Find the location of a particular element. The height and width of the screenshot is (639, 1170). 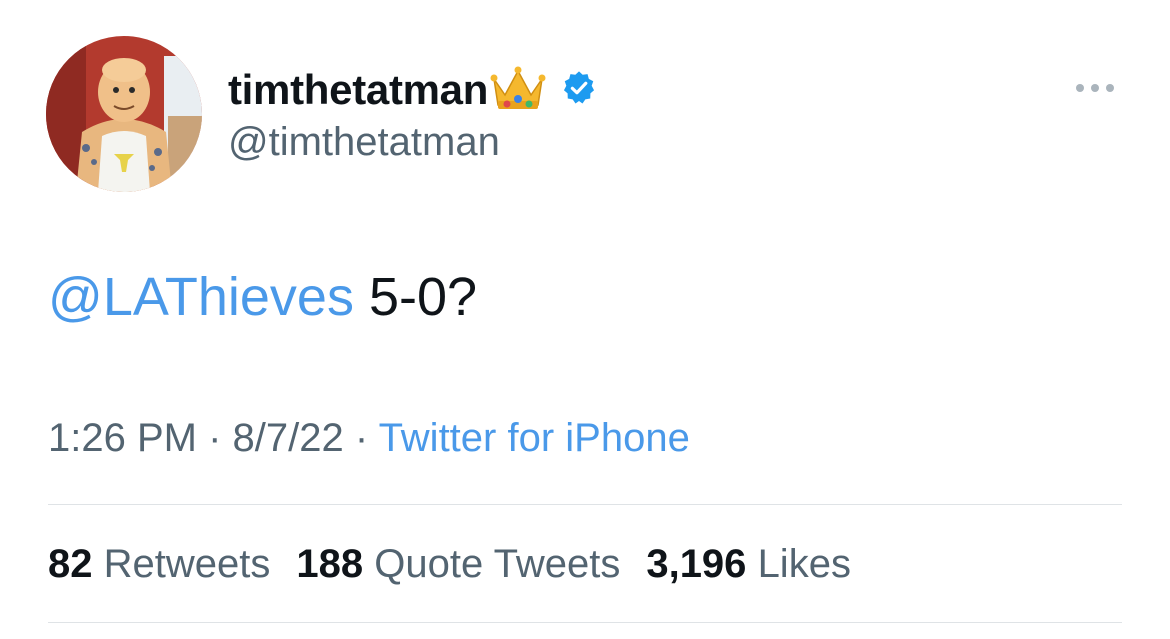

display-name: timthetatman is located at coordinates (358, 90).